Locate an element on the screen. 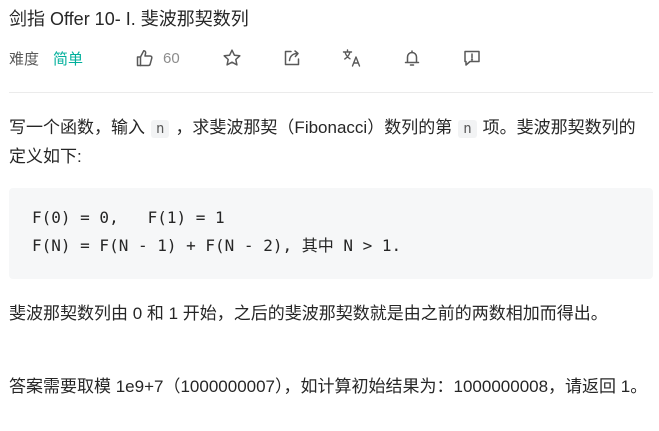  like-button: 60 is located at coordinates (157, 58).